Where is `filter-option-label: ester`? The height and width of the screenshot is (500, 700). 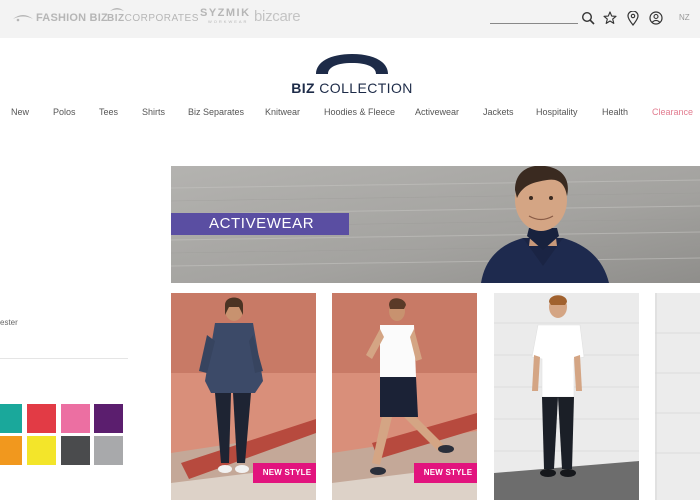 filter-option-label: ester is located at coordinates (9, 322).